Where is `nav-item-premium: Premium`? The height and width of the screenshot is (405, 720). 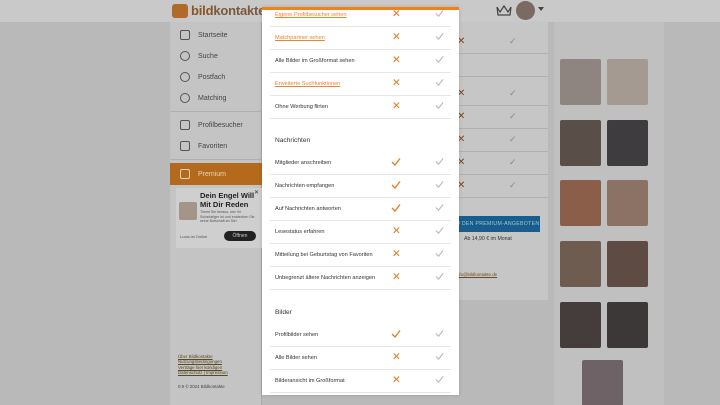 nav-item-premium: Premium is located at coordinates (216, 174).